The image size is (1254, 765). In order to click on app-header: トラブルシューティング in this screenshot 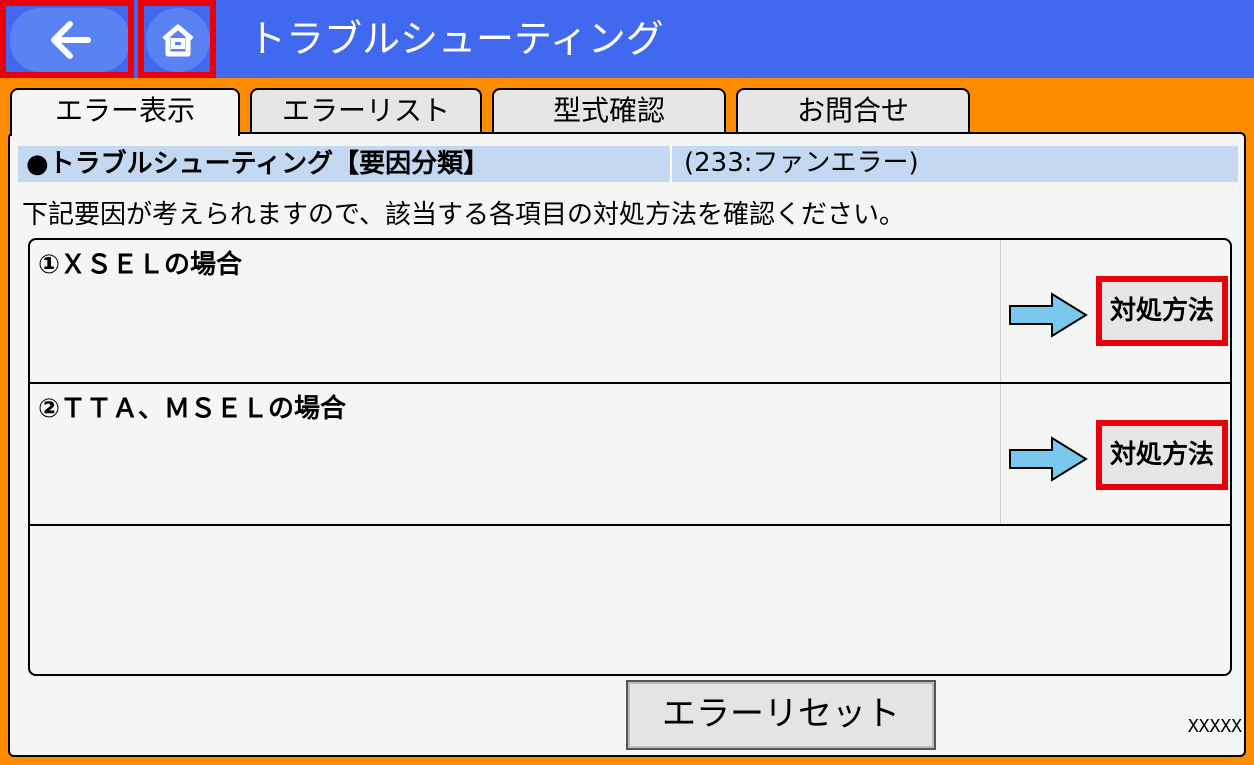, I will do `click(627, 39)`.